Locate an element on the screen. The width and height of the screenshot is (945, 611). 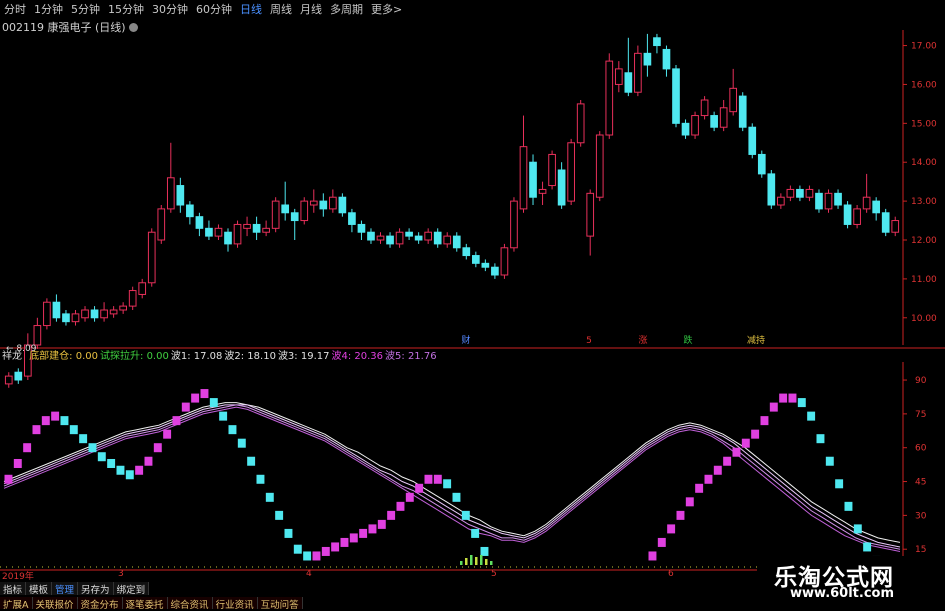
period-tab: 周线 is located at coordinates (281, 9).